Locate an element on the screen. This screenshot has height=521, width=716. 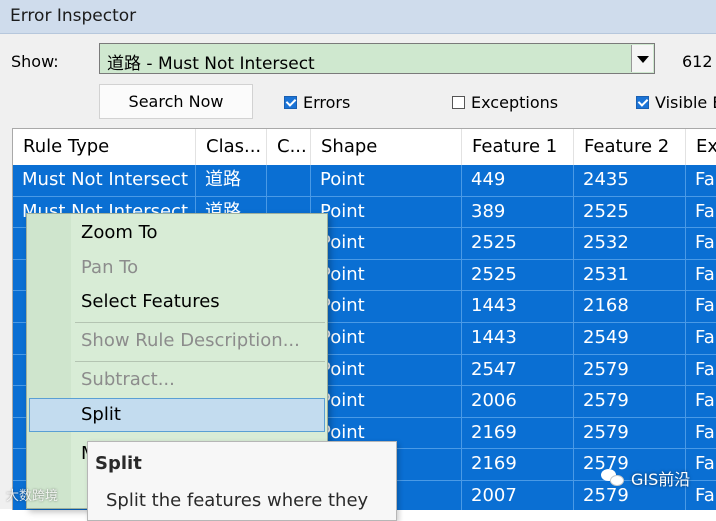
cell-class: 道路 is located at coordinates (231, 181).